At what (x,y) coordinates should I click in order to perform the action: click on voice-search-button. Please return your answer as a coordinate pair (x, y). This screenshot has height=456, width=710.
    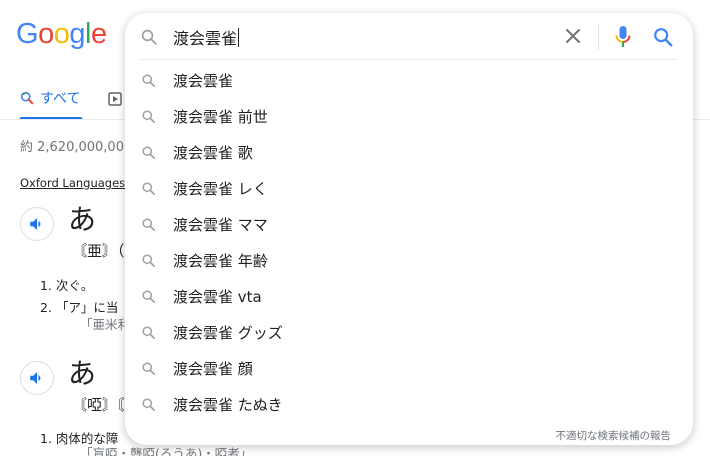
    Looking at the image, I should click on (623, 37).